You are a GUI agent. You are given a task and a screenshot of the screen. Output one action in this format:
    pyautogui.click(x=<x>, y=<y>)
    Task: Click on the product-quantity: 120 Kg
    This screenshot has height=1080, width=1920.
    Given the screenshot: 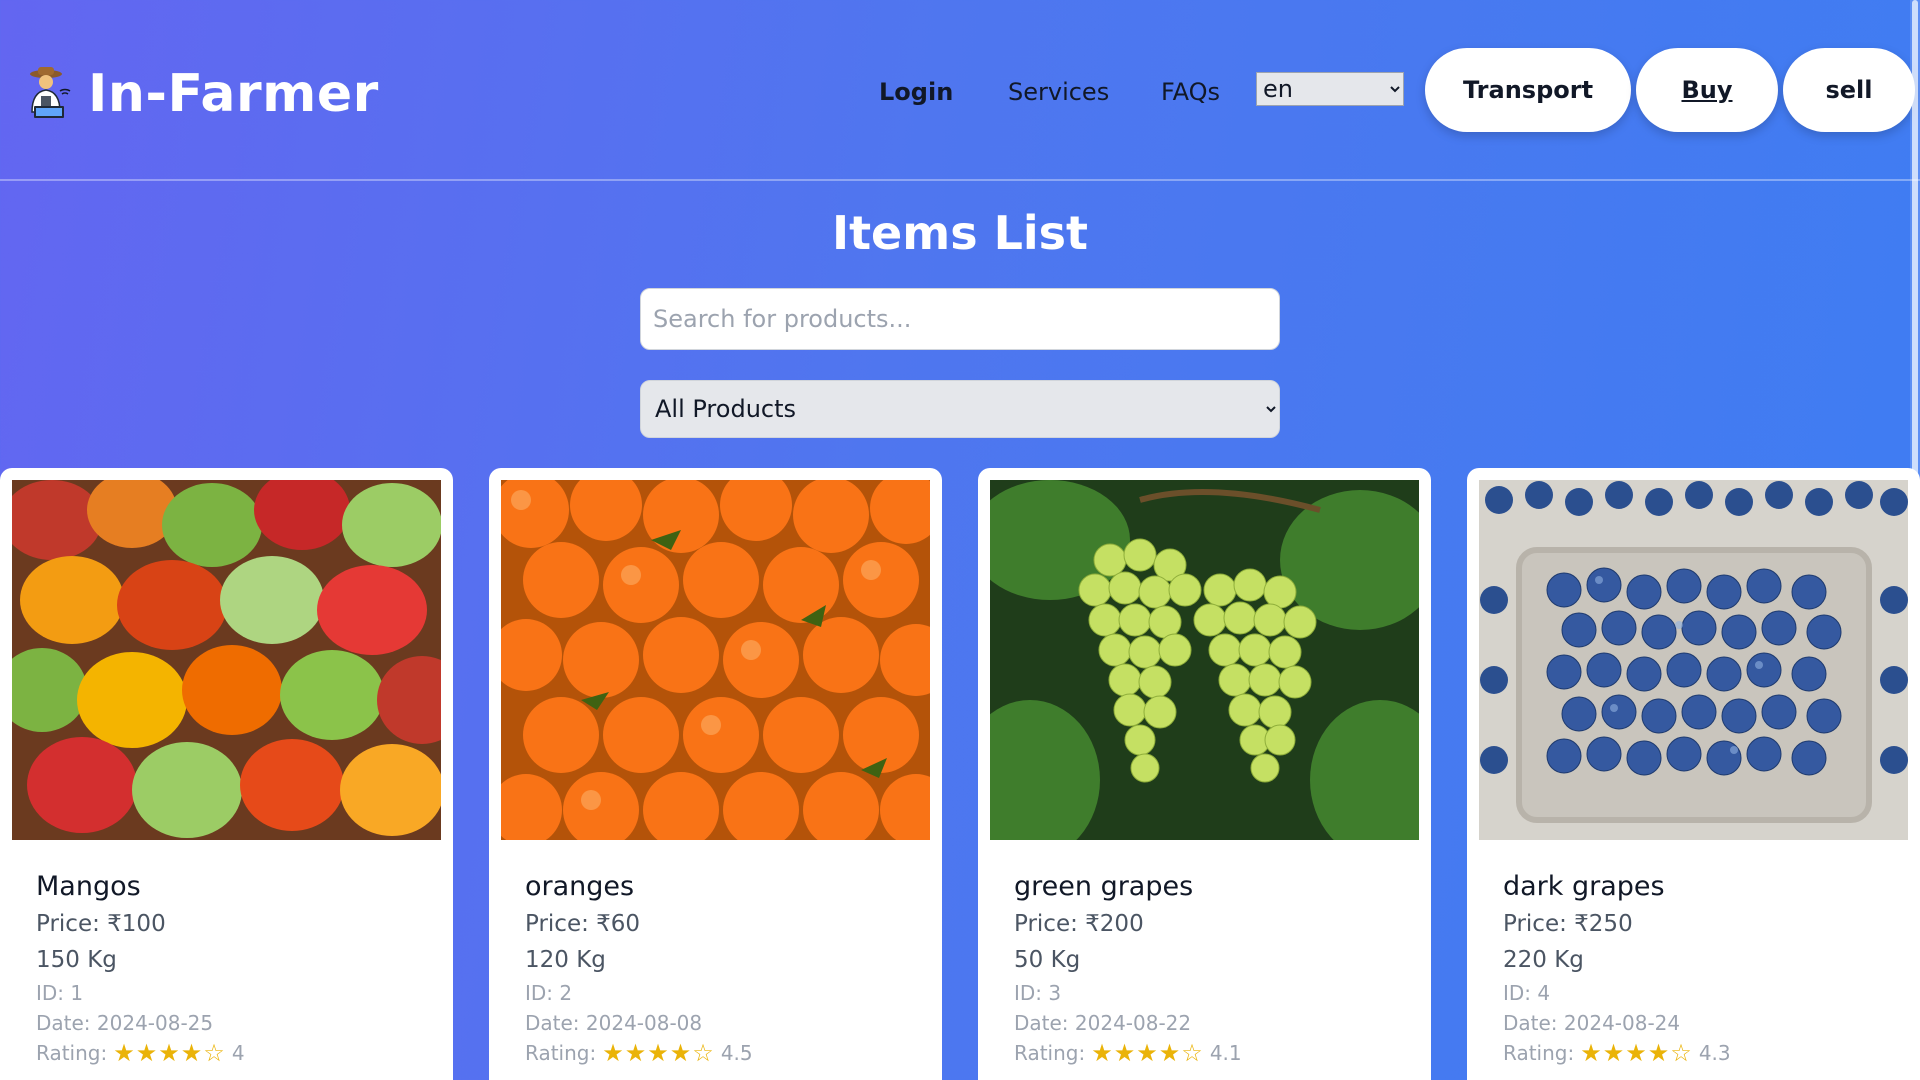 What is the action you would take?
    pyautogui.click(x=565, y=960)
    